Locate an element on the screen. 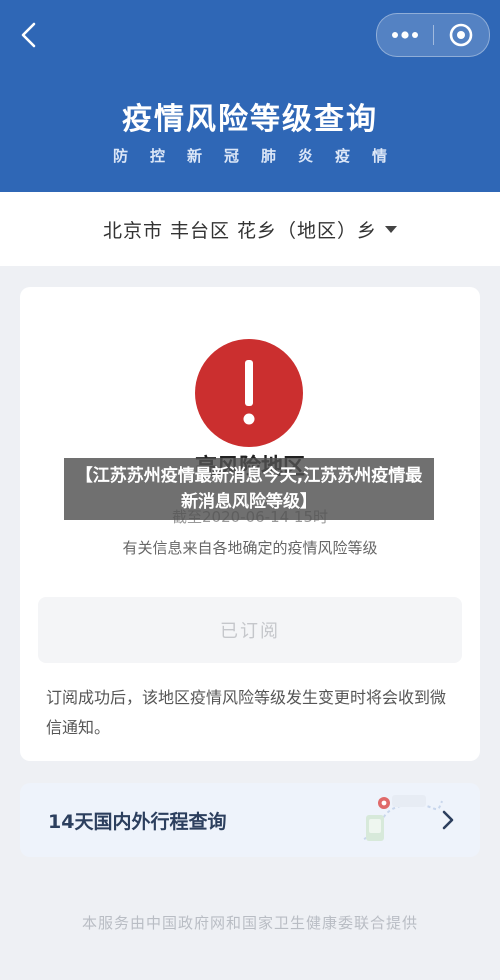  trip-query-label: 14天国内外行程查询 is located at coordinates (137, 822).